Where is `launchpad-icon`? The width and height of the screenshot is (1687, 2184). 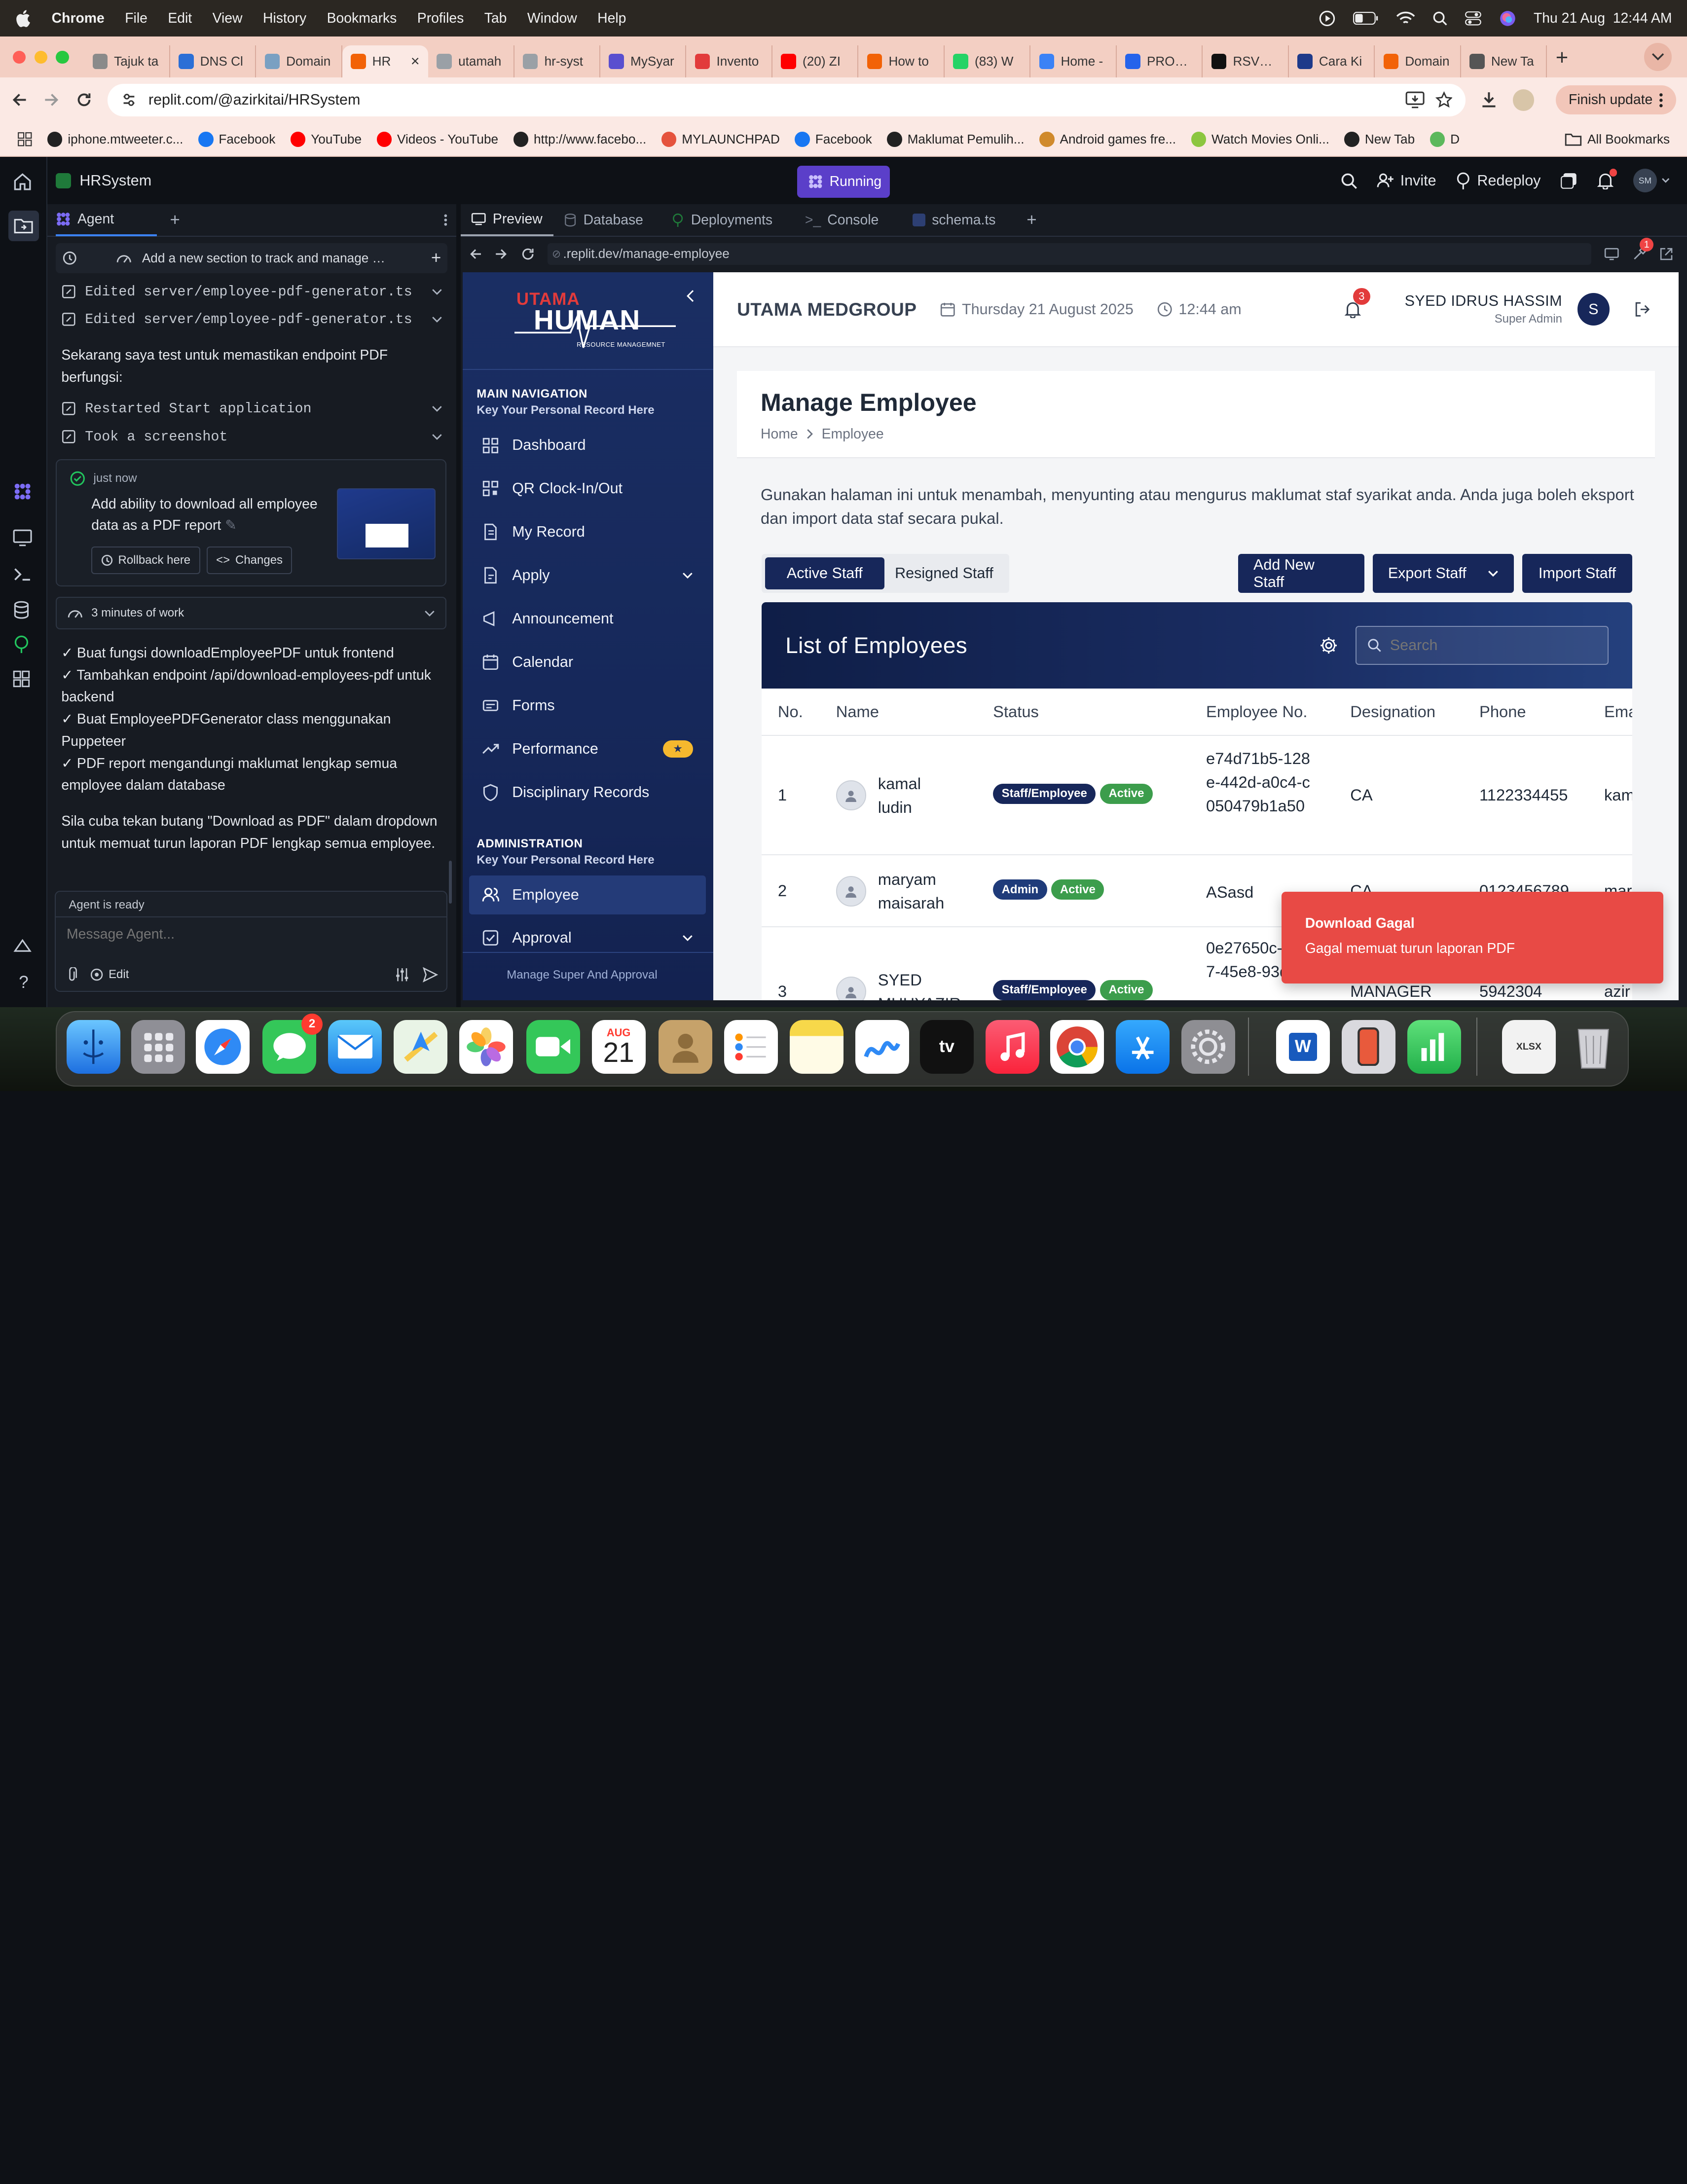 launchpad-icon is located at coordinates (158, 1046).